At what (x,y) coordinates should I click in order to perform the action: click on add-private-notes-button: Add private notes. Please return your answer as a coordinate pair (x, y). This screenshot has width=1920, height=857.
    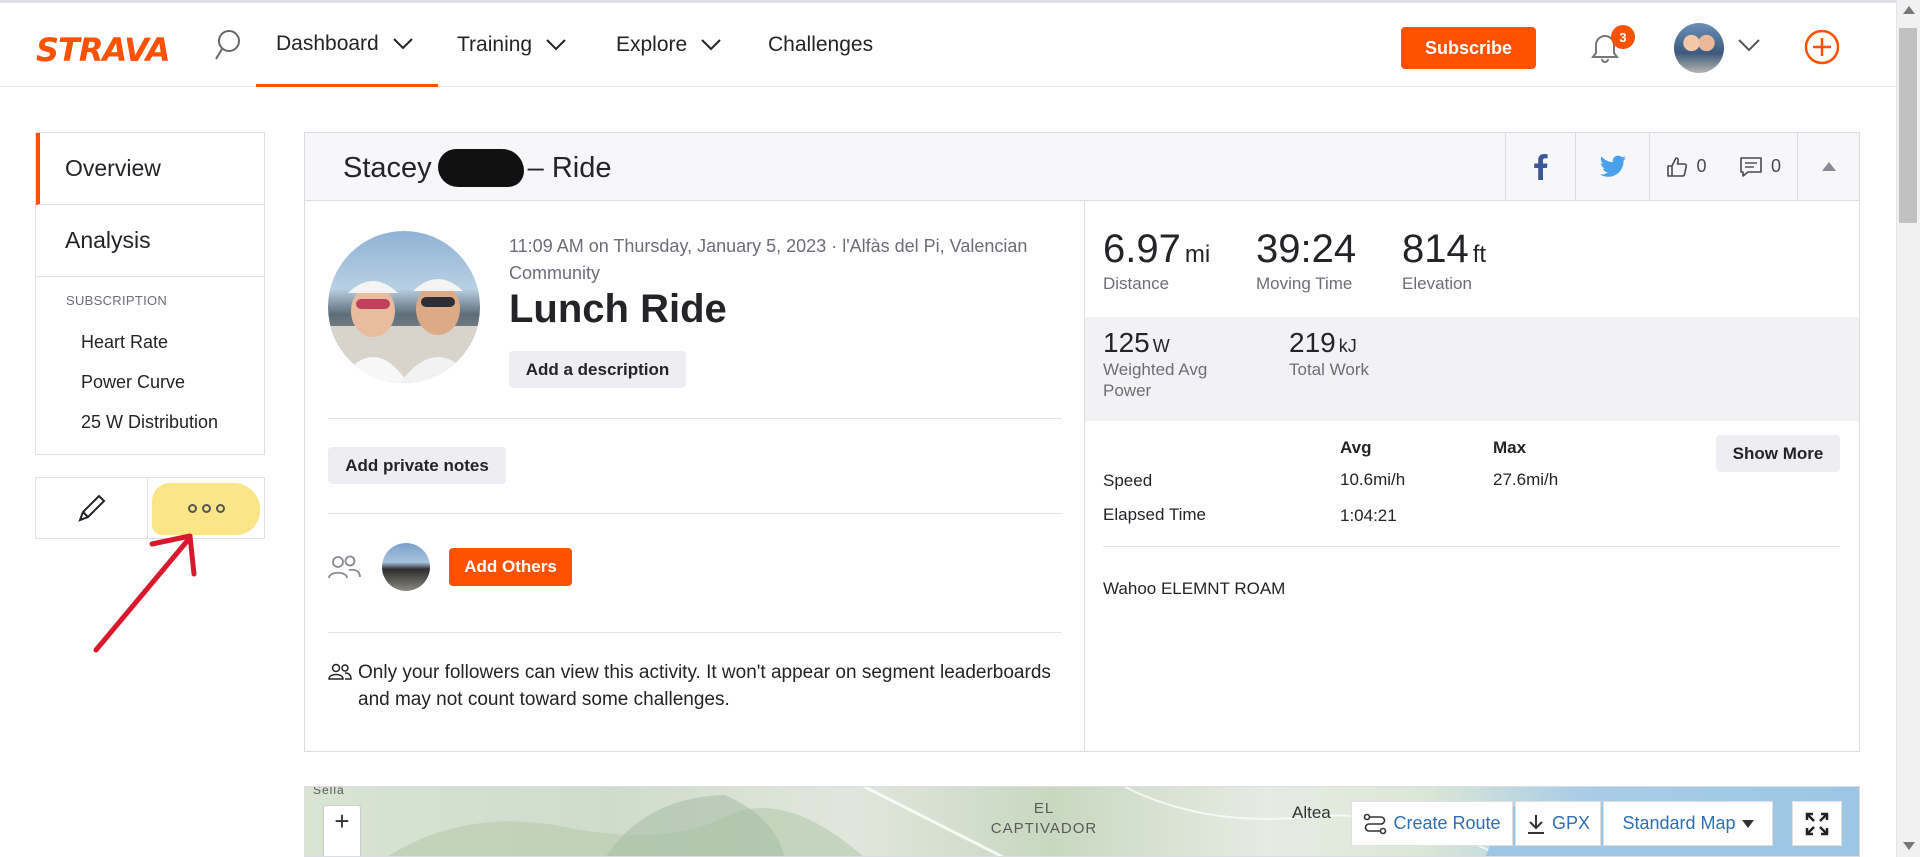
    Looking at the image, I should click on (417, 465).